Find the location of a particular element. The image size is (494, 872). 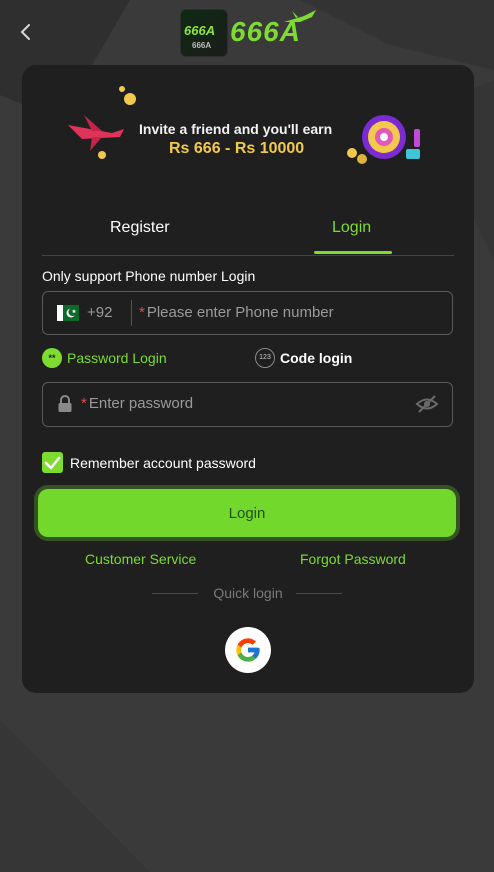

active-tab-indicator is located at coordinates (353, 252).